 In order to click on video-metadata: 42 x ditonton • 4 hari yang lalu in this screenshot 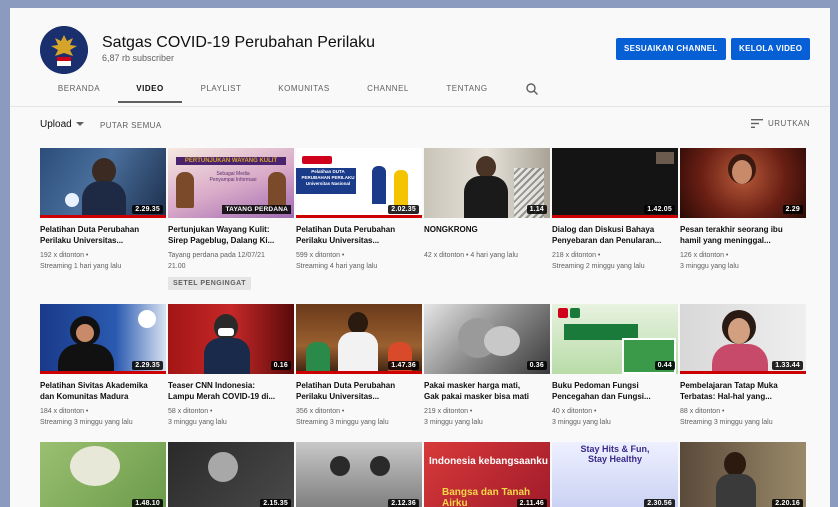, I will do `click(471, 255)`.